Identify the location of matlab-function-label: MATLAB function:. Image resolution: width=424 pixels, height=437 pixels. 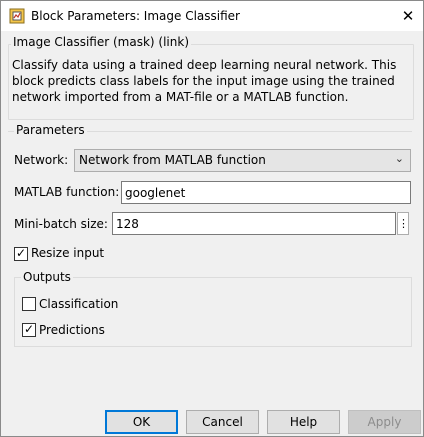
(67, 192).